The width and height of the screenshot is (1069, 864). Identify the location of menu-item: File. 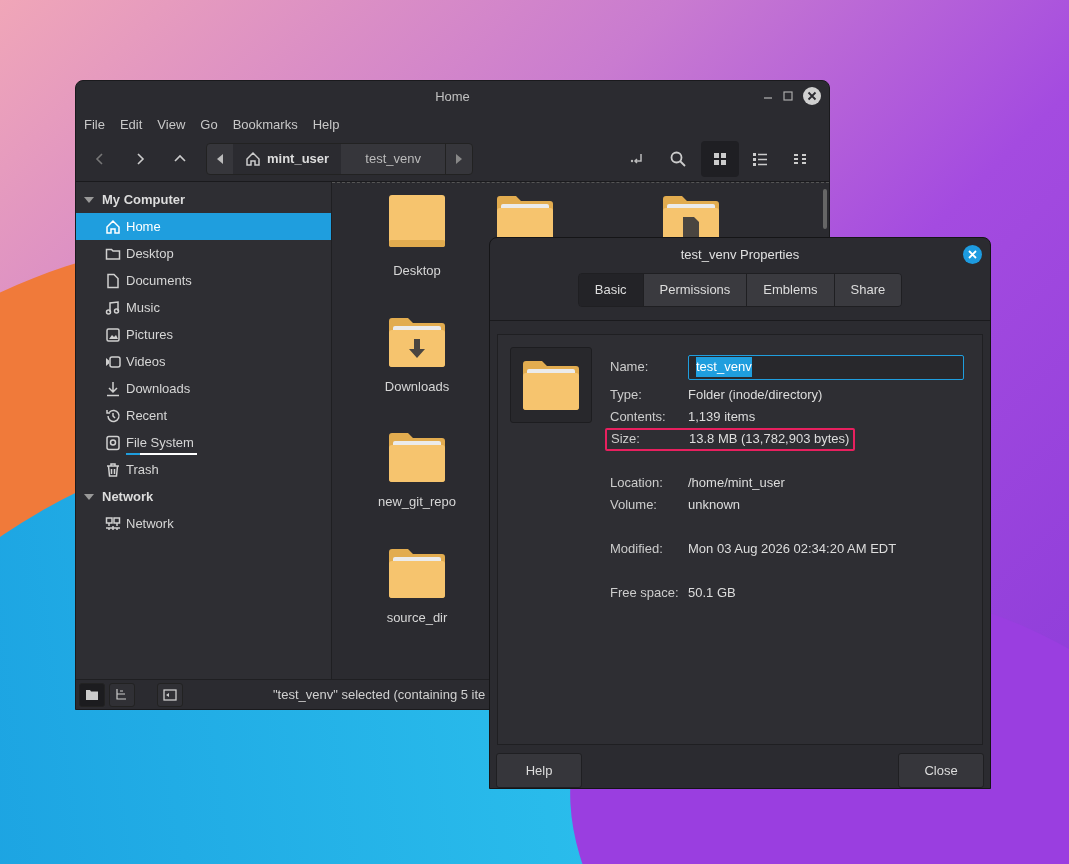
(94, 125).